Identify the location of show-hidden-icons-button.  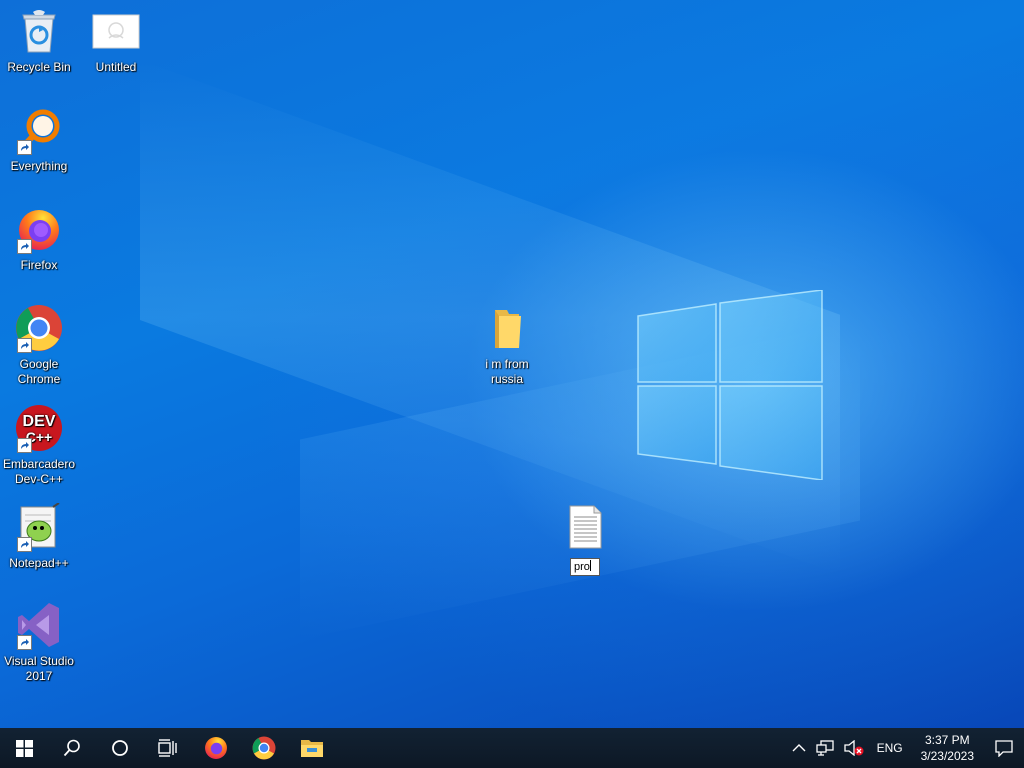
(799, 748).